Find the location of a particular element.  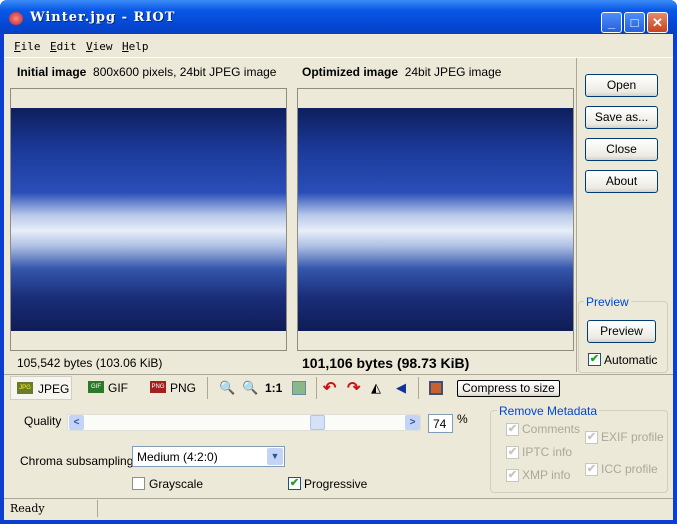

tab-jpeg: JPG JPEG is located at coordinates (41, 388).